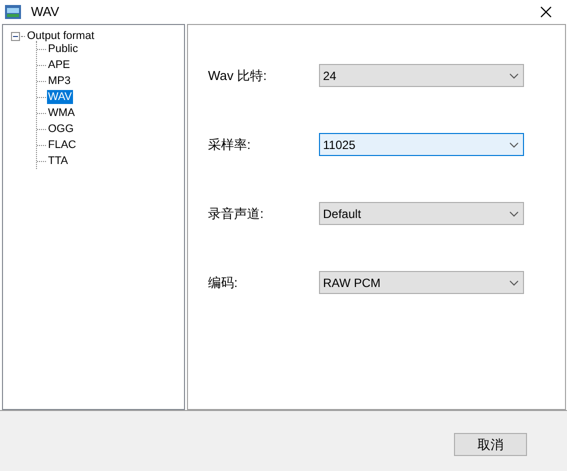  Describe the element at coordinates (58, 161) in the screenshot. I see `tree-item: TTA` at that location.